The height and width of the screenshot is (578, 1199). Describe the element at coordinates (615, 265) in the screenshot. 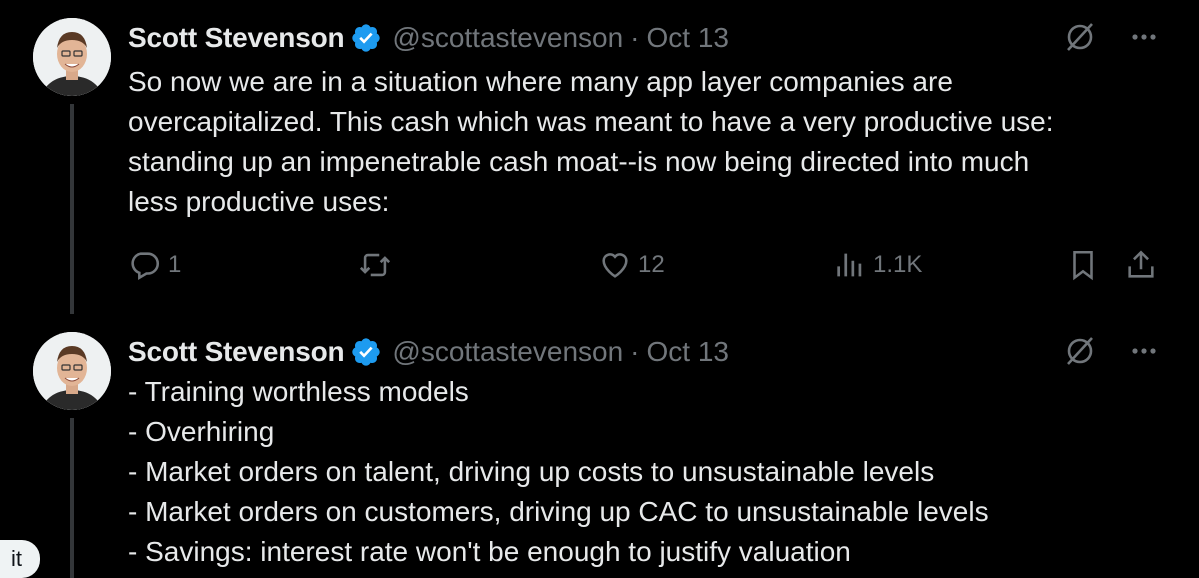

I see `heart-icon` at that location.